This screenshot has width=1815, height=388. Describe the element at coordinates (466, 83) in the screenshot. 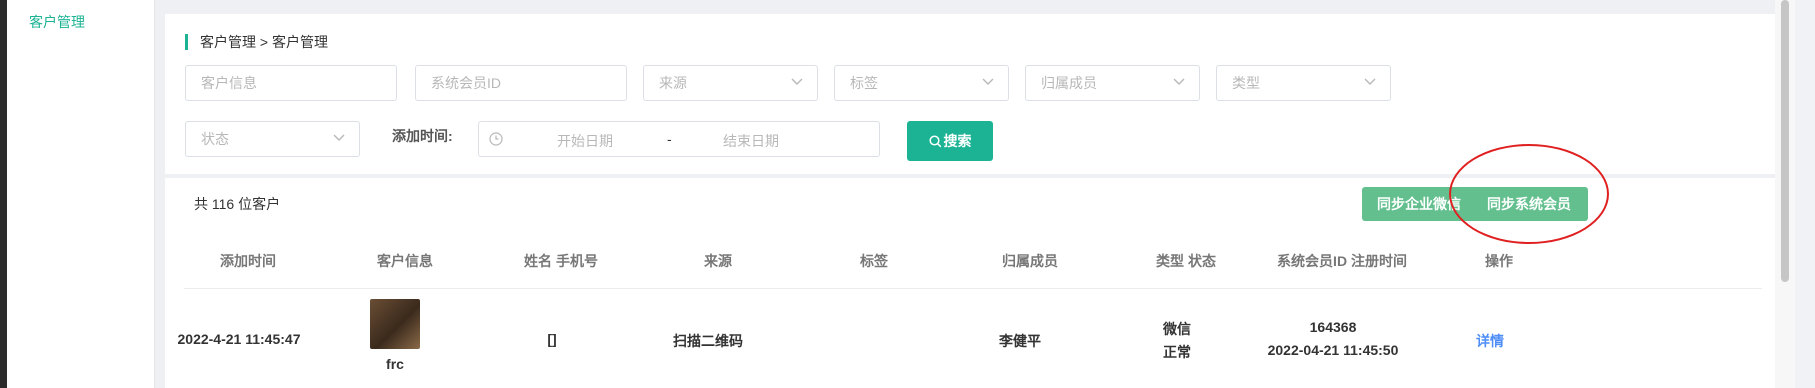

I see `system-member-id-placeholder: 系统会员ID` at that location.